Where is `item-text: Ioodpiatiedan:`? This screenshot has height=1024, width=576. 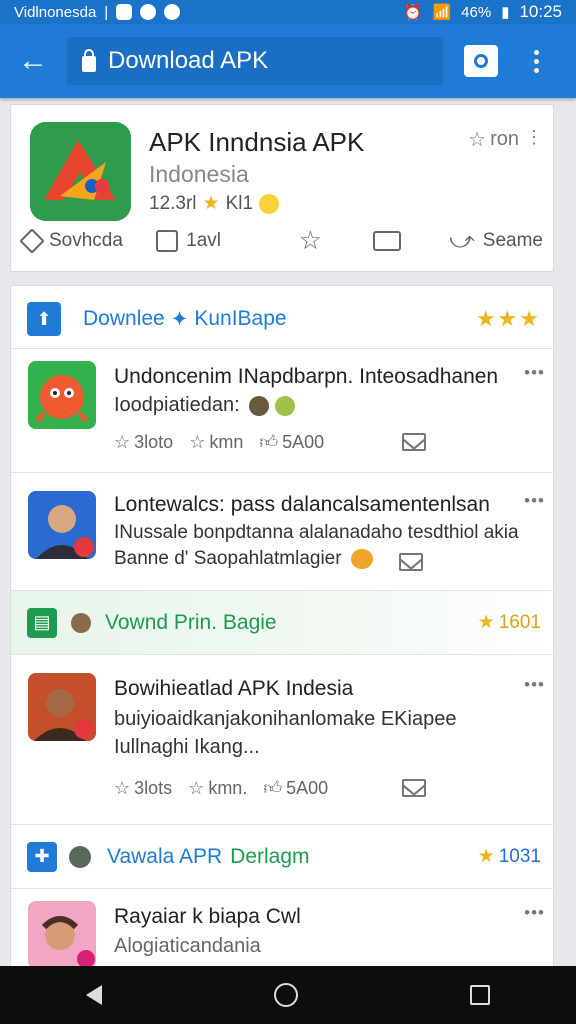
item-text: Ioodpiatiedan: is located at coordinates (204, 405).